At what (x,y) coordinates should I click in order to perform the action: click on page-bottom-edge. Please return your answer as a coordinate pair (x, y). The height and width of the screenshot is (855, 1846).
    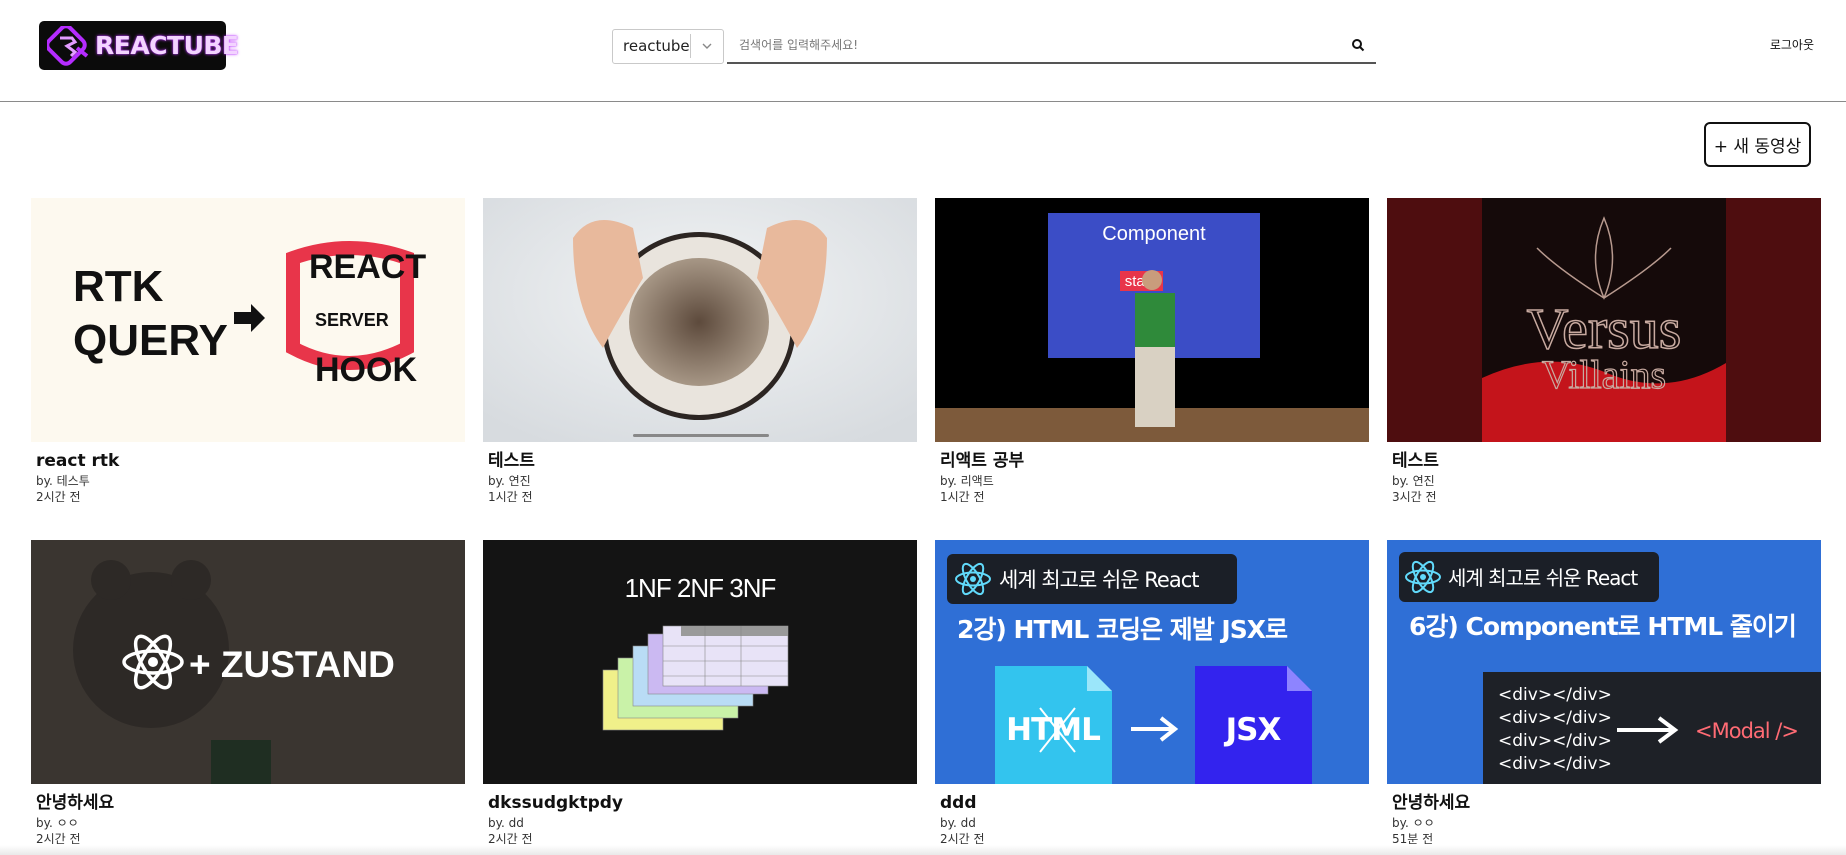
    Looking at the image, I should click on (923, 850).